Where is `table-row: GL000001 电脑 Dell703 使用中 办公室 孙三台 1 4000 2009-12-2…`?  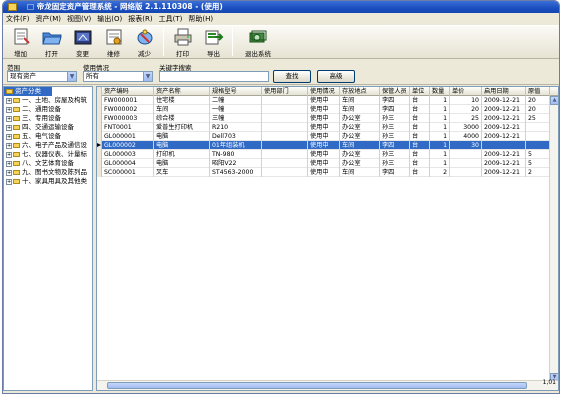
table-row: GL000001 电脑 Dell703 使用中 办公室 孙三台 1 4000 2009-12-2… is located at coordinates (327, 136).